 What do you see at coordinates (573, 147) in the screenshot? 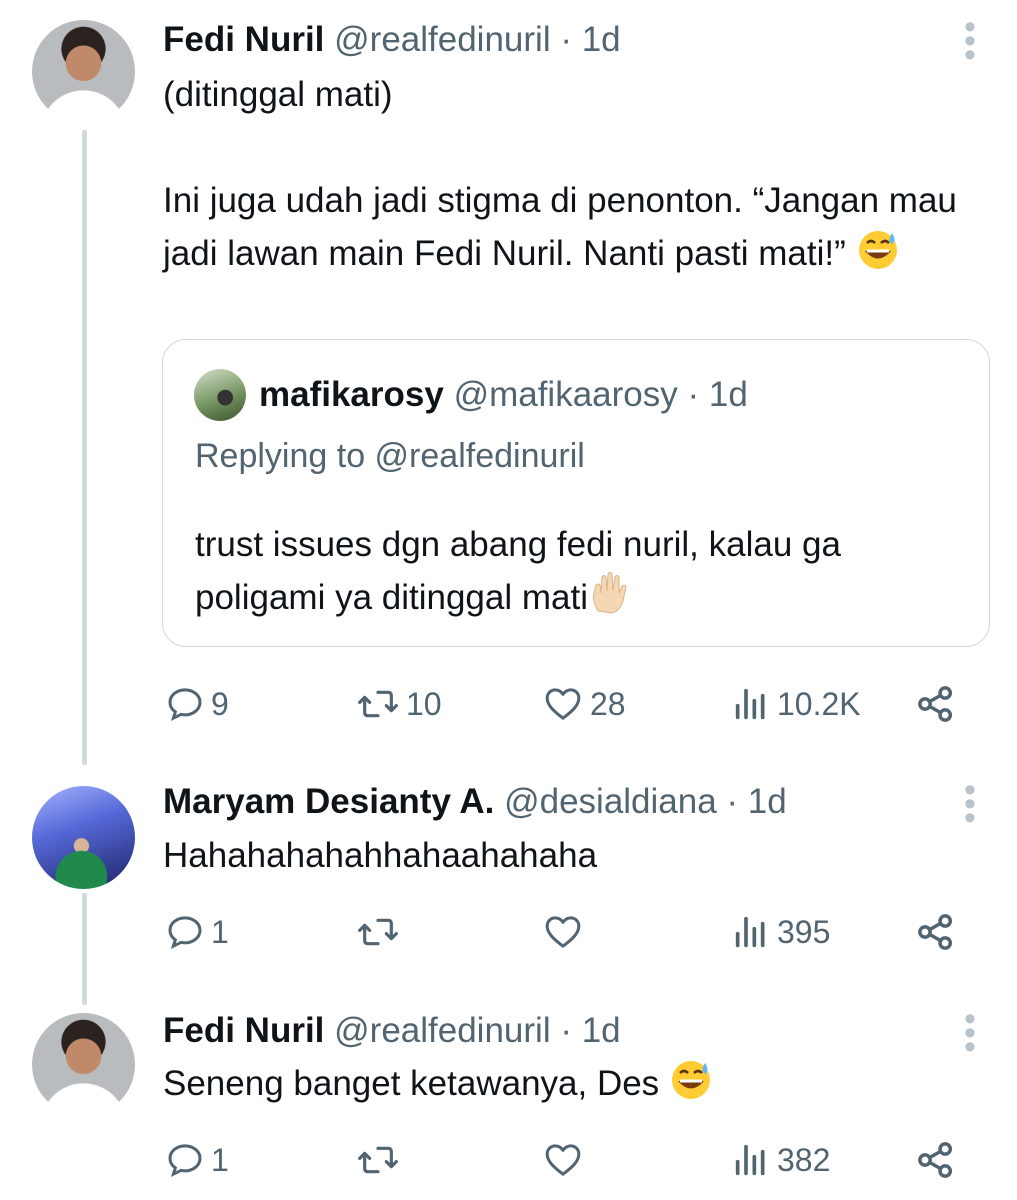
I see `tweet-paragraph` at bounding box center [573, 147].